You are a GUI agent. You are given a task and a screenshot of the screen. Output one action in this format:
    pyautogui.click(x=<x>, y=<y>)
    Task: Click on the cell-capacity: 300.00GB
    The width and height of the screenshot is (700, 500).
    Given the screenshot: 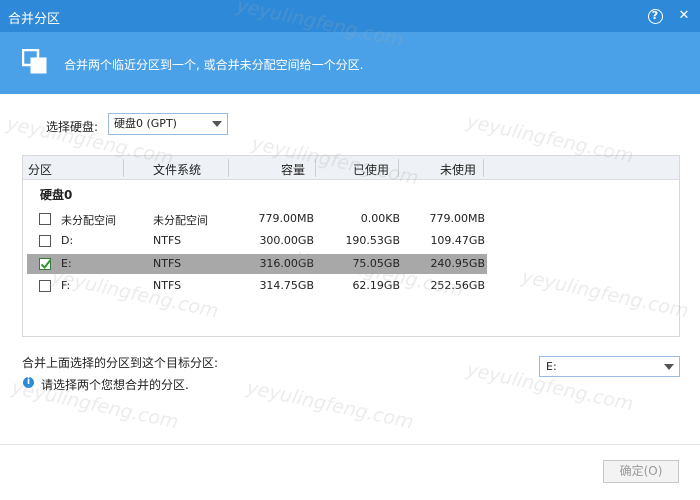 What is the action you would take?
    pyautogui.click(x=286, y=240)
    